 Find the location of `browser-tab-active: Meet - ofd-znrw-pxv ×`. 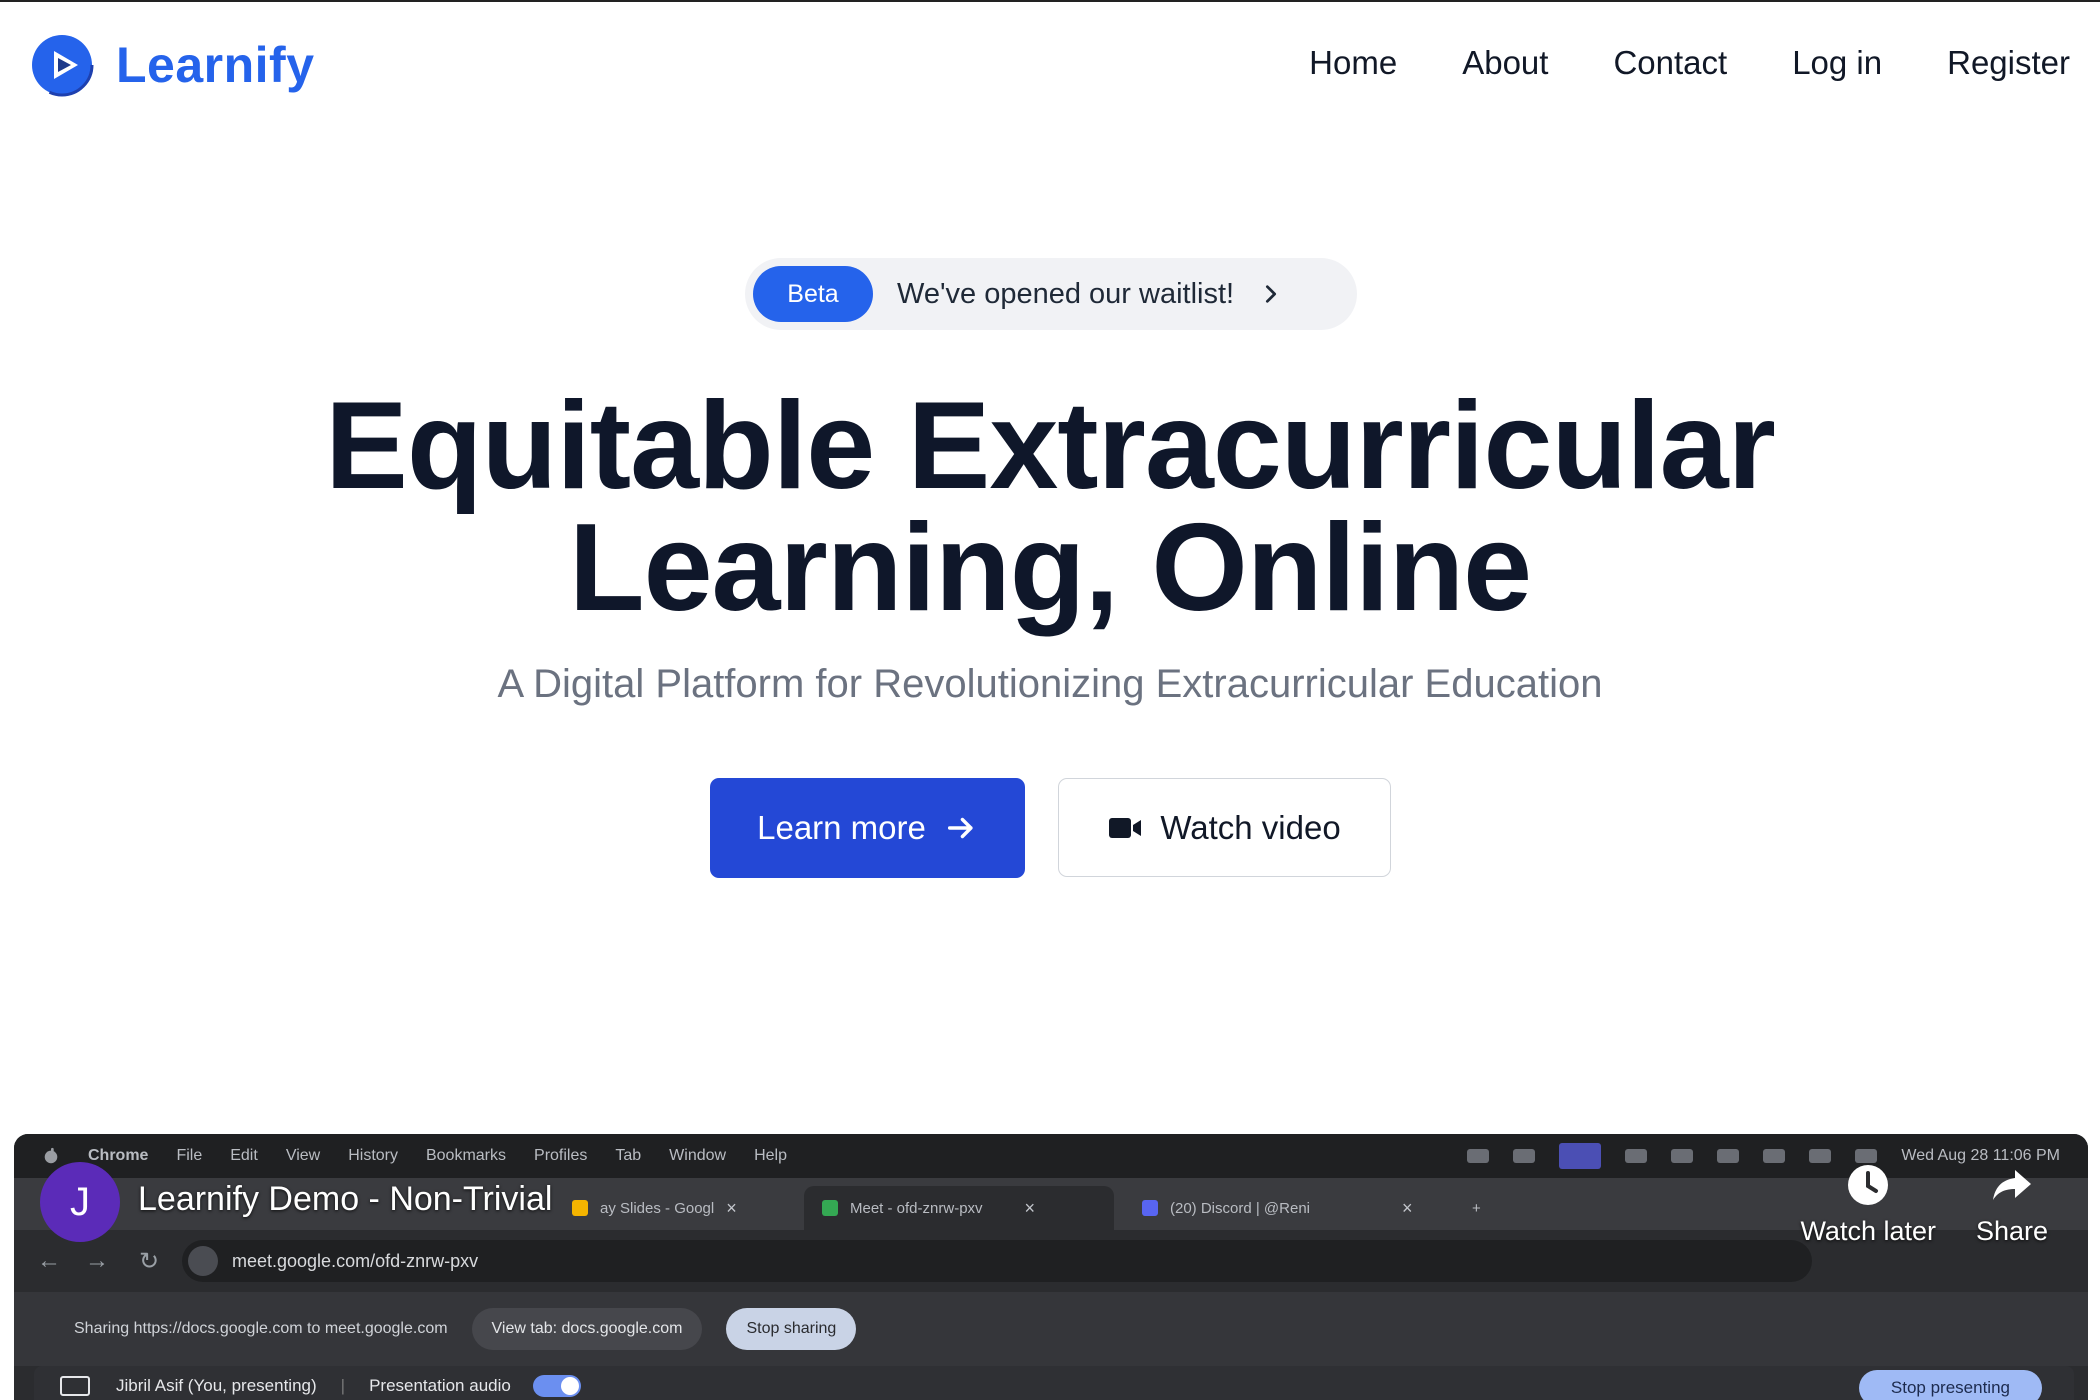

browser-tab-active: Meet - ofd-znrw-pxv × is located at coordinates (959, 1208).